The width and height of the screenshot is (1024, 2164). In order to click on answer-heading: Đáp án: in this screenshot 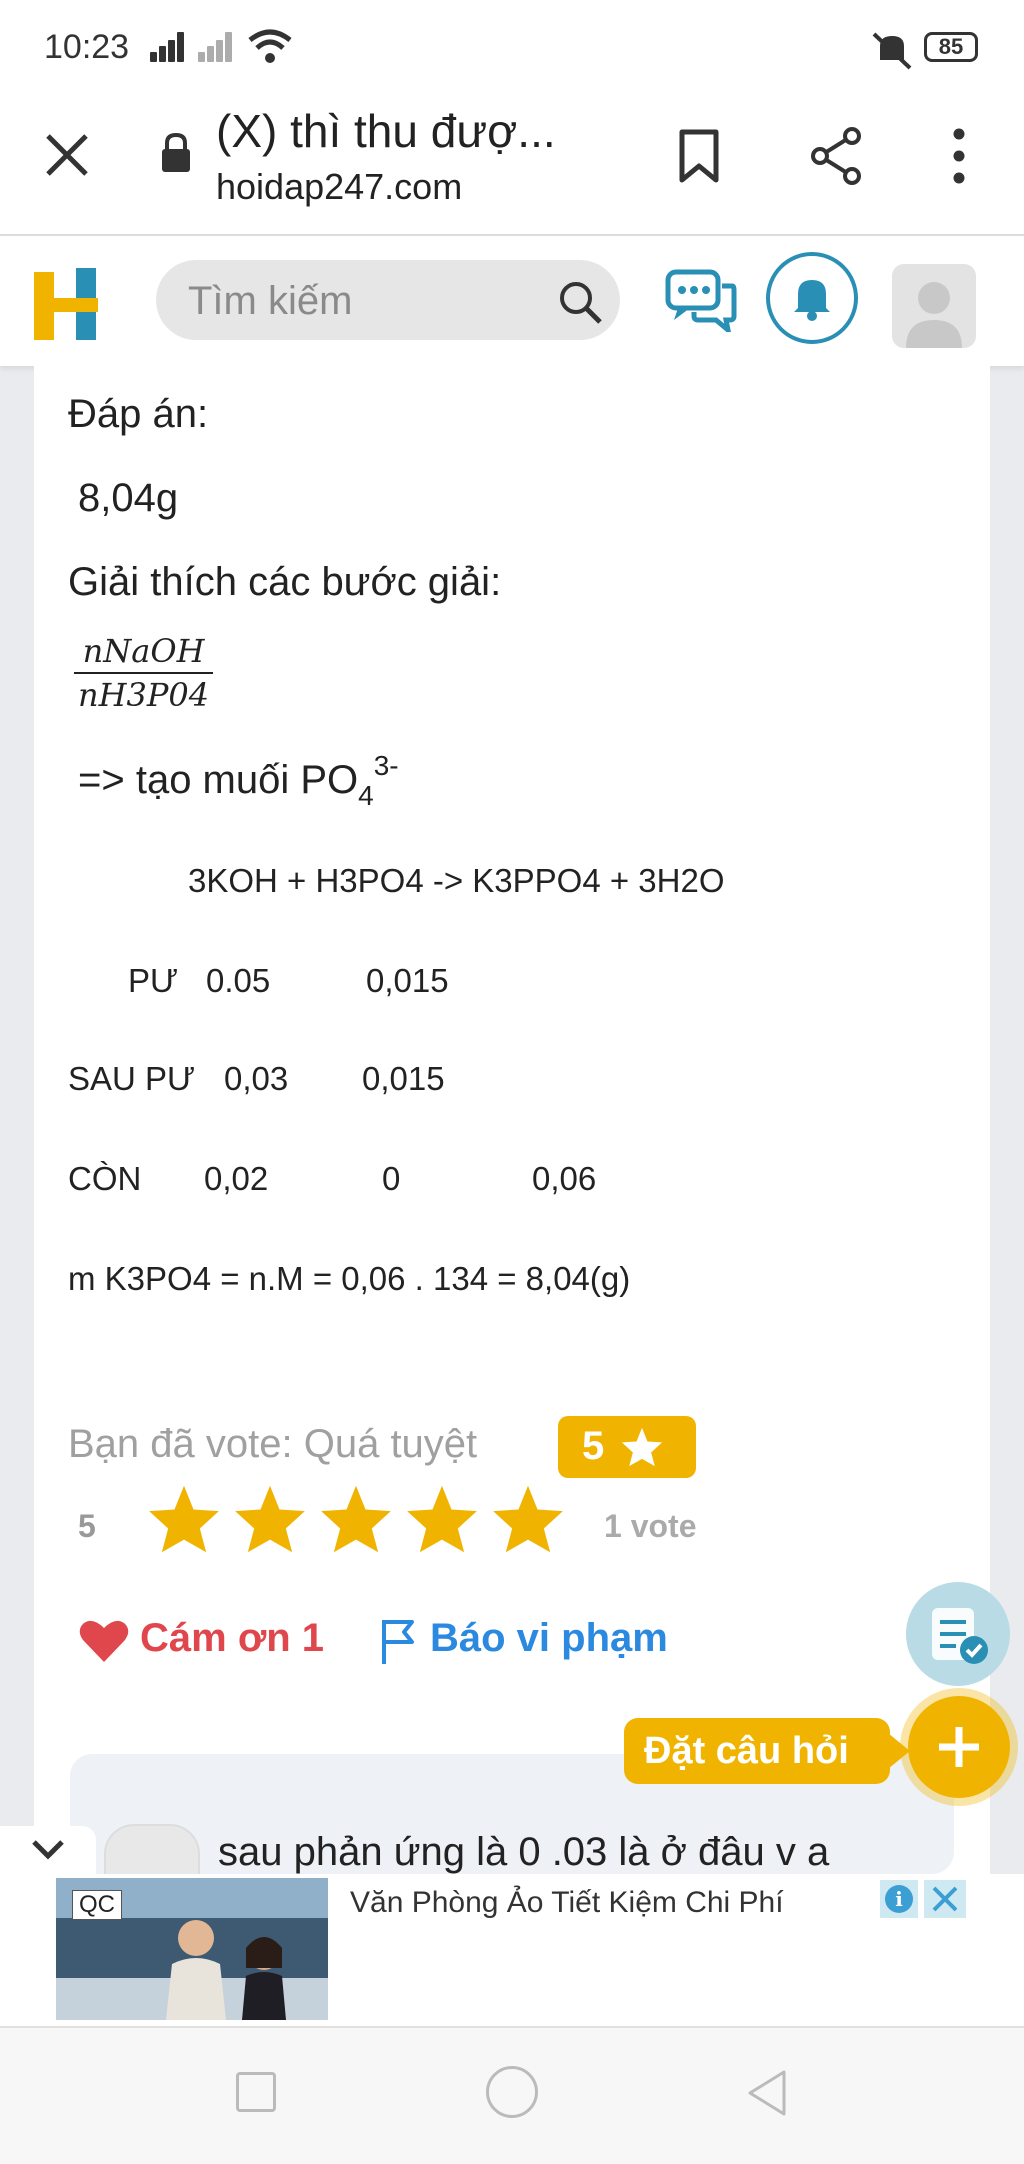, I will do `click(138, 414)`.